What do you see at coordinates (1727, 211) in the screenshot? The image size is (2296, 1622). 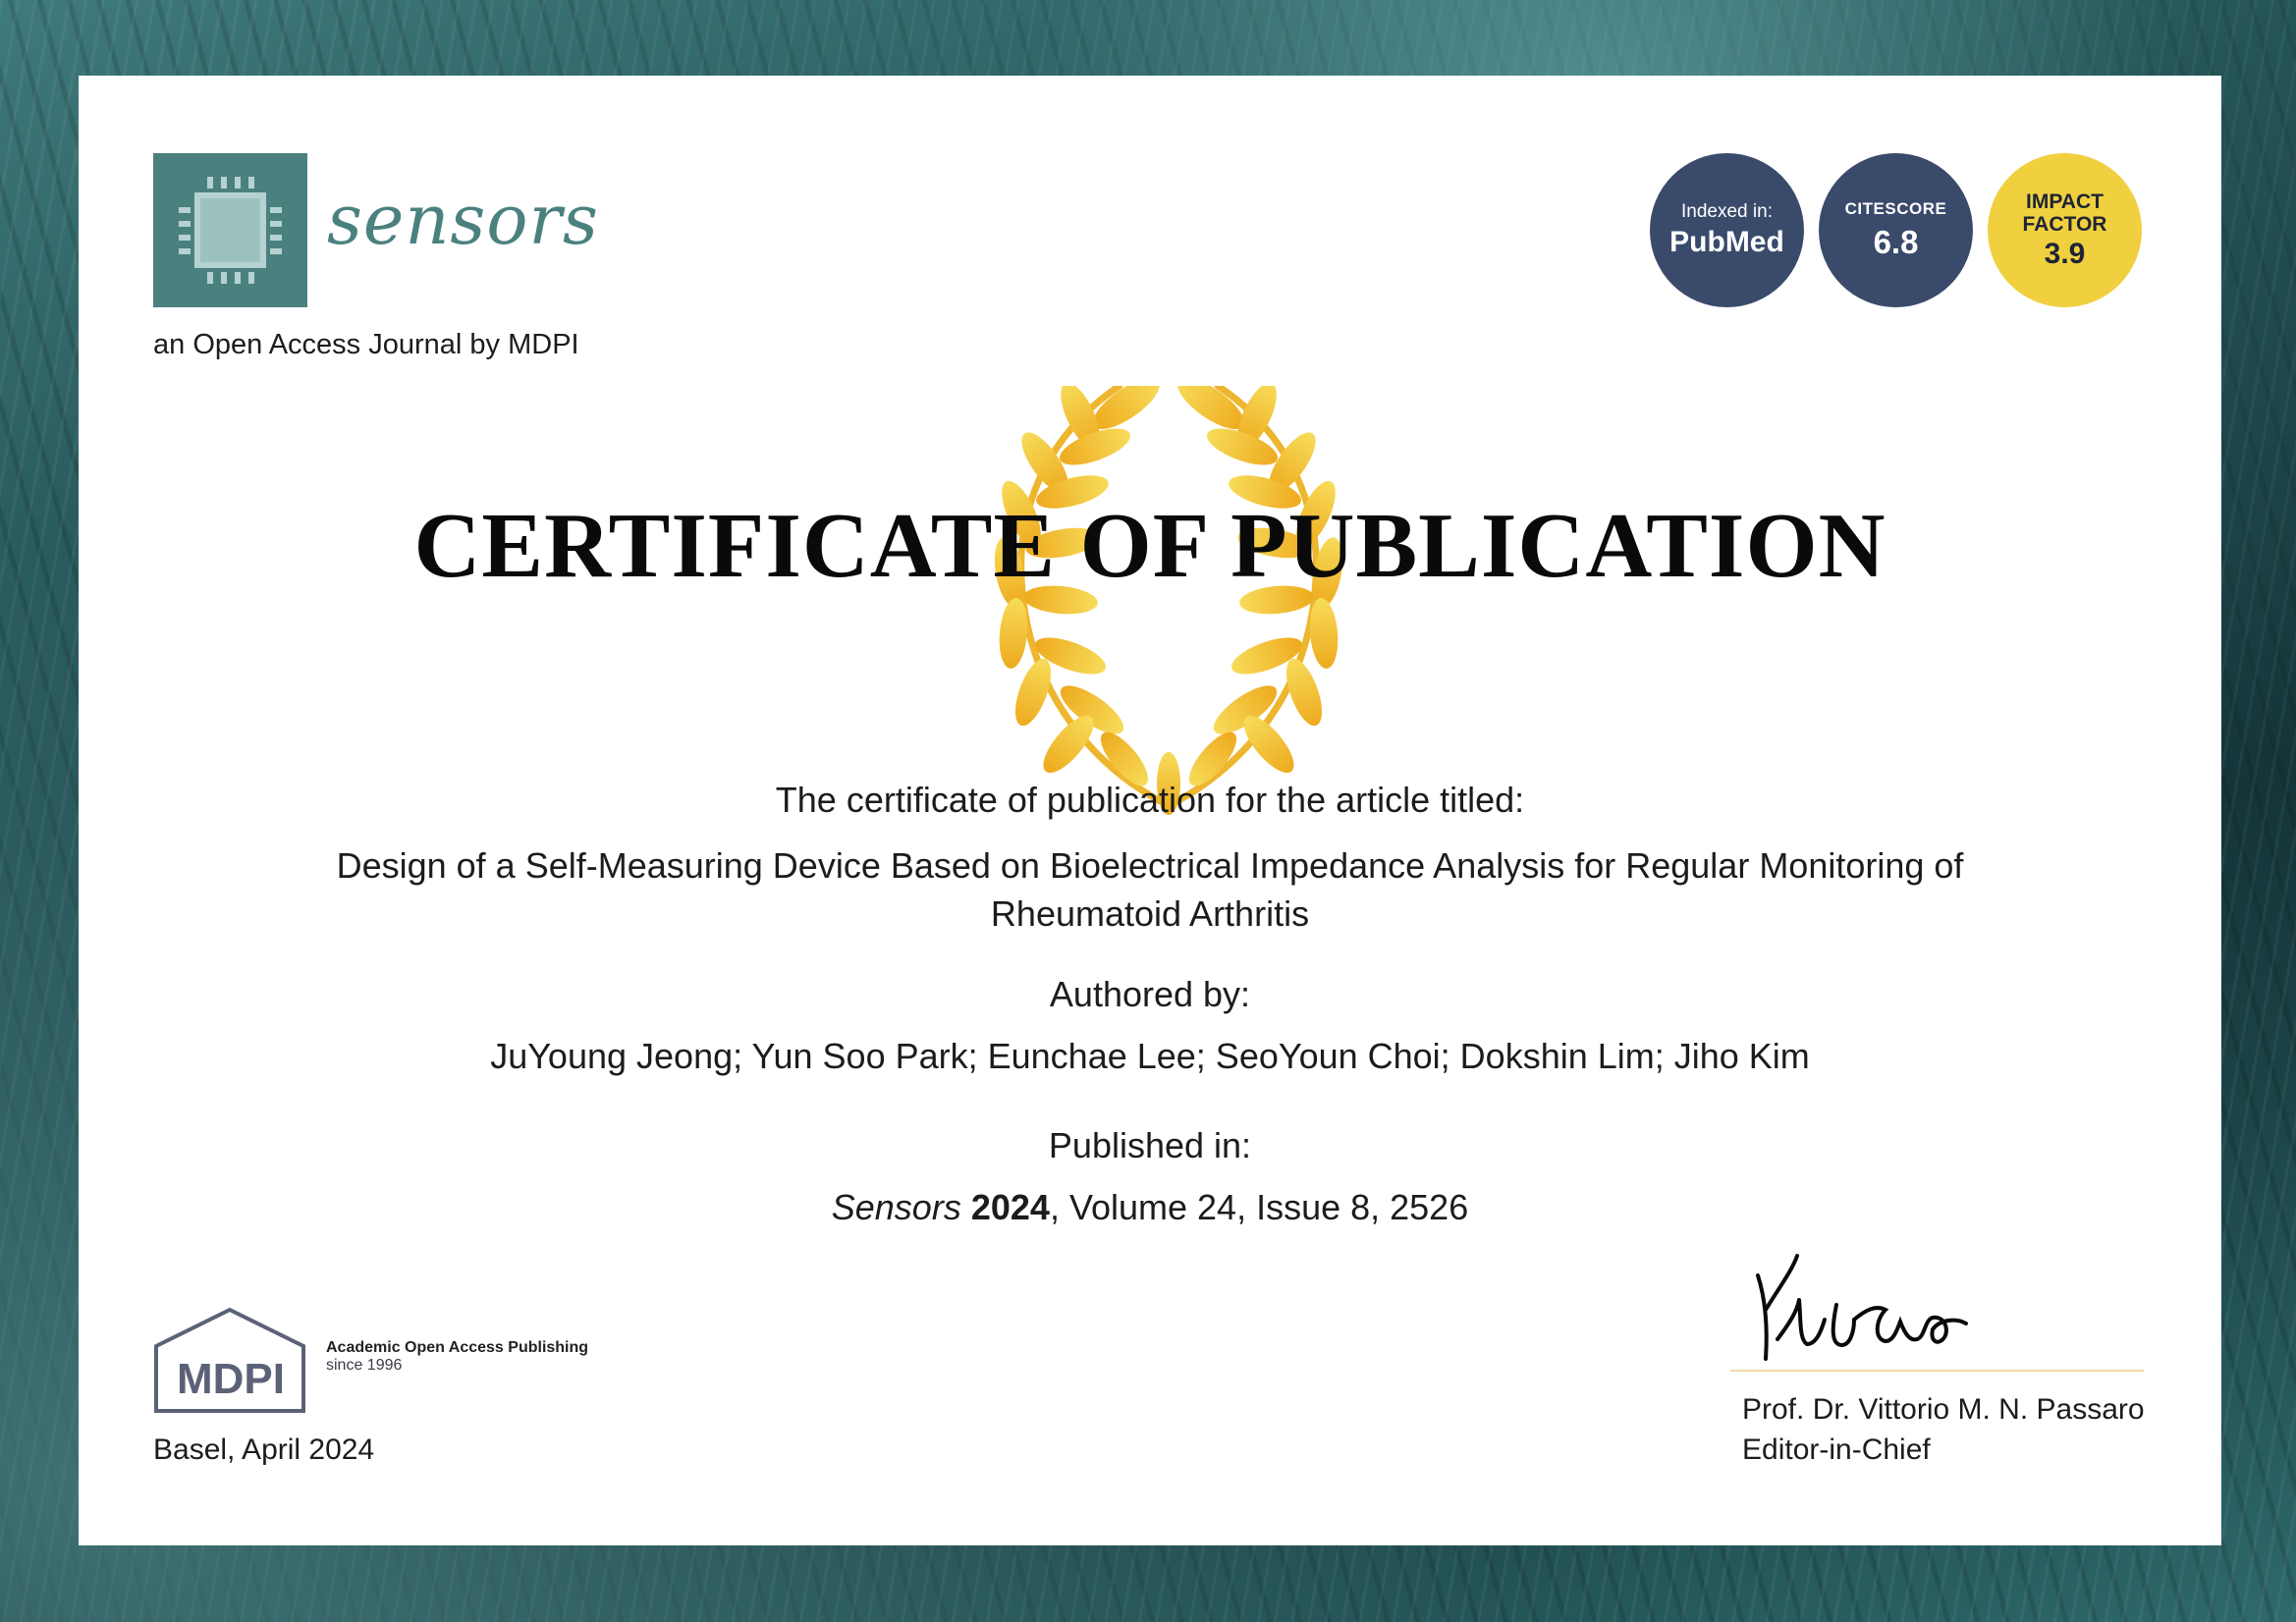 I see `indexed-label: Indexed in:` at bounding box center [1727, 211].